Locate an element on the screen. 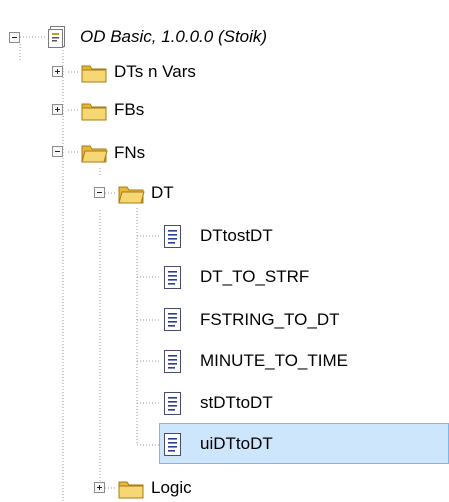 This screenshot has width=449, height=502. collapse-toggle-dt is located at coordinates (99, 192).